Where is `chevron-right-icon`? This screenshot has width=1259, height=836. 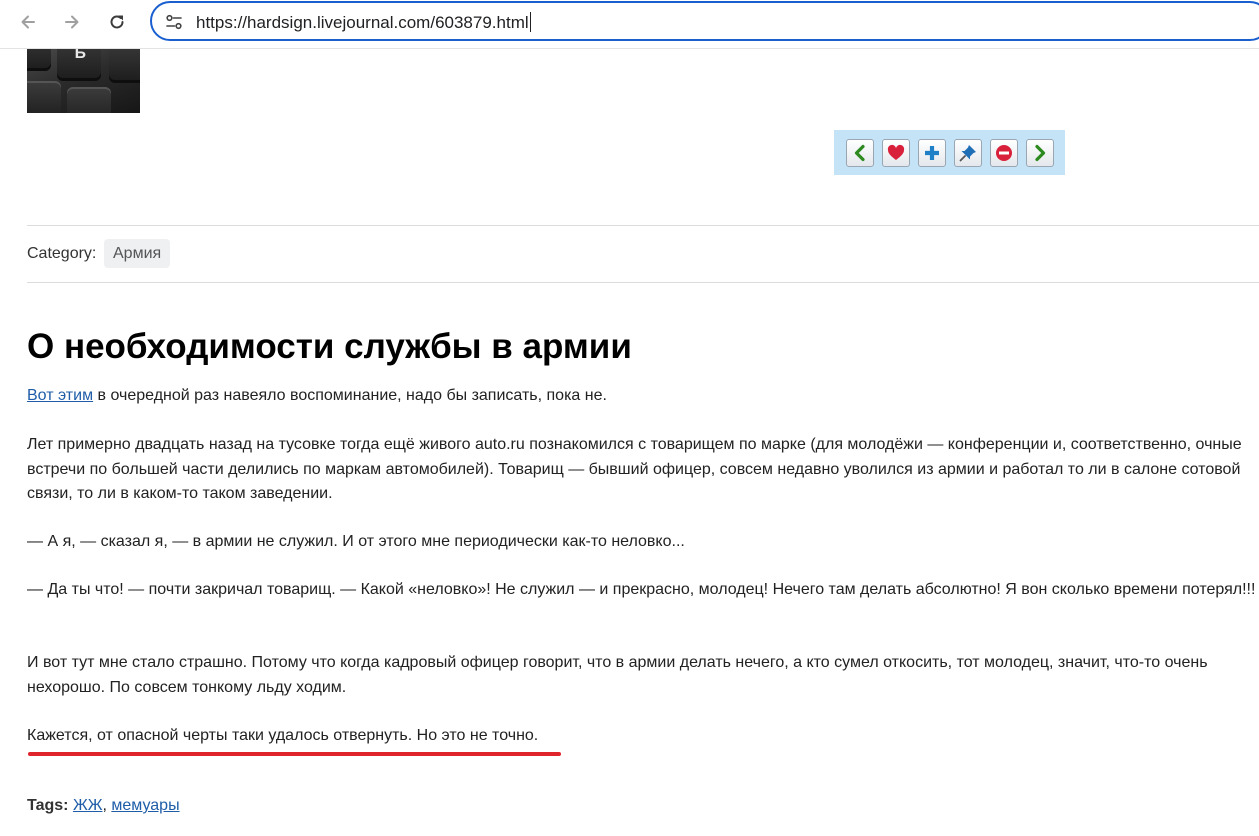
chevron-right-icon is located at coordinates (1040, 152).